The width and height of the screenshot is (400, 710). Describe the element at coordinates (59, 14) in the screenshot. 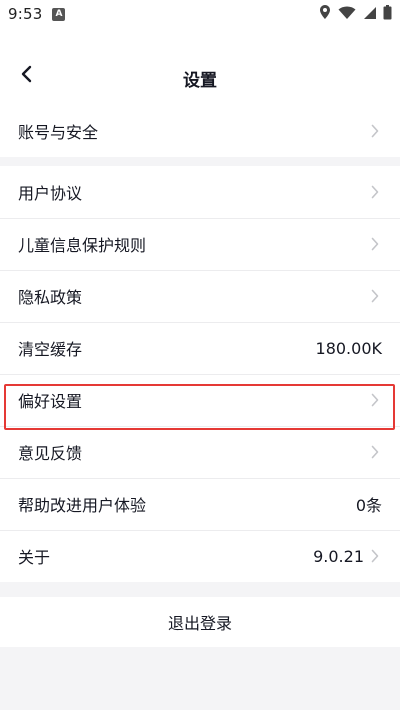

I see `a-notification-icon: A` at that location.